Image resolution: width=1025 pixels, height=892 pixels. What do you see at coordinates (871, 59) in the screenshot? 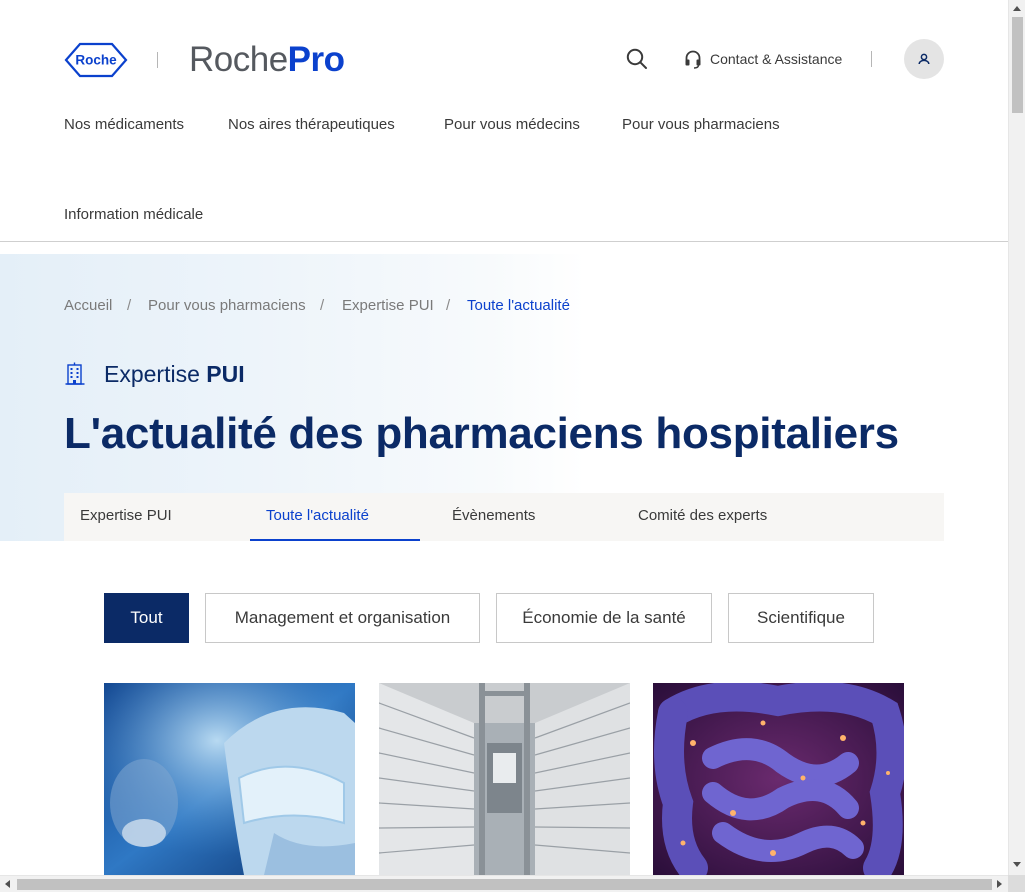
I see `header-divider` at bounding box center [871, 59].